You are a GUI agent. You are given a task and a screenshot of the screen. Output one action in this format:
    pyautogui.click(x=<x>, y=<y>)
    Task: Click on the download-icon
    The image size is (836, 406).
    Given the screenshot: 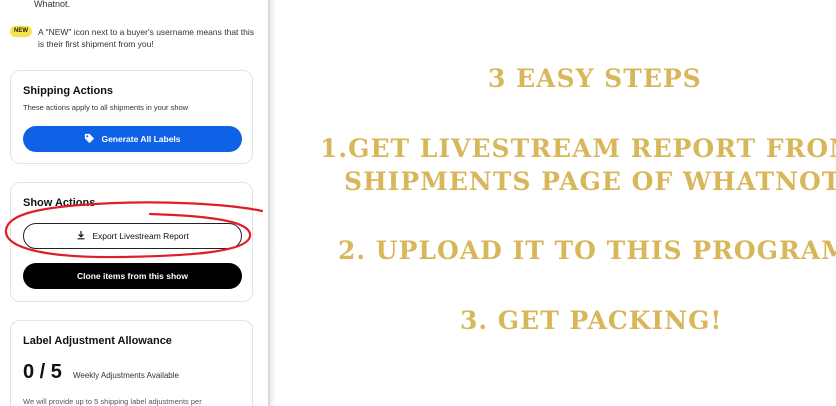 What is the action you would take?
    pyautogui.click(x=81, y=236)
    